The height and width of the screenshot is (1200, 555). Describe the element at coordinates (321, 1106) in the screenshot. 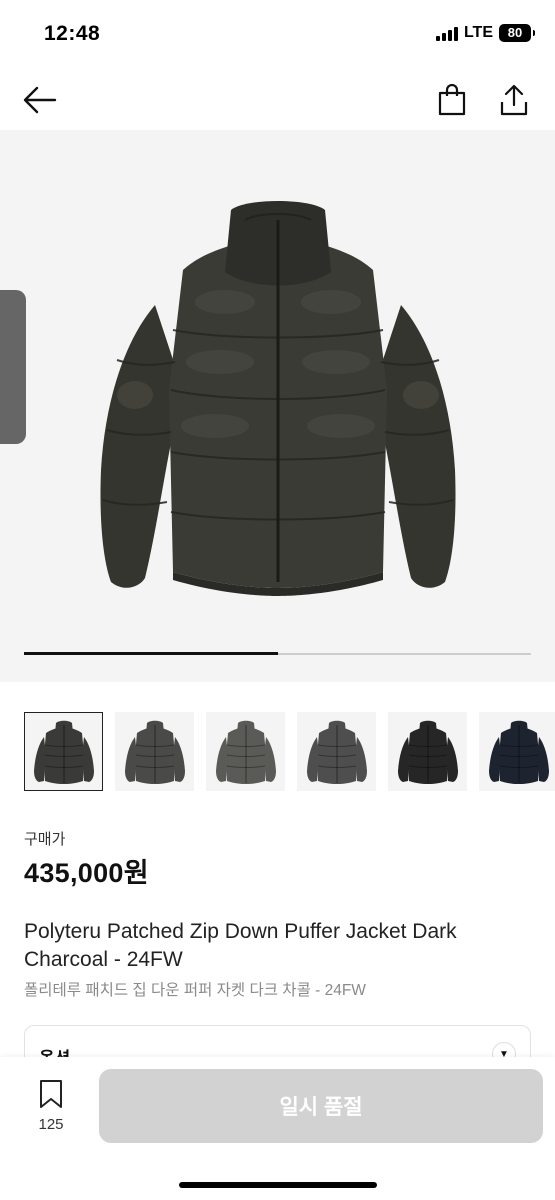

I see `sold-out-button: 일시 품절` at that location.